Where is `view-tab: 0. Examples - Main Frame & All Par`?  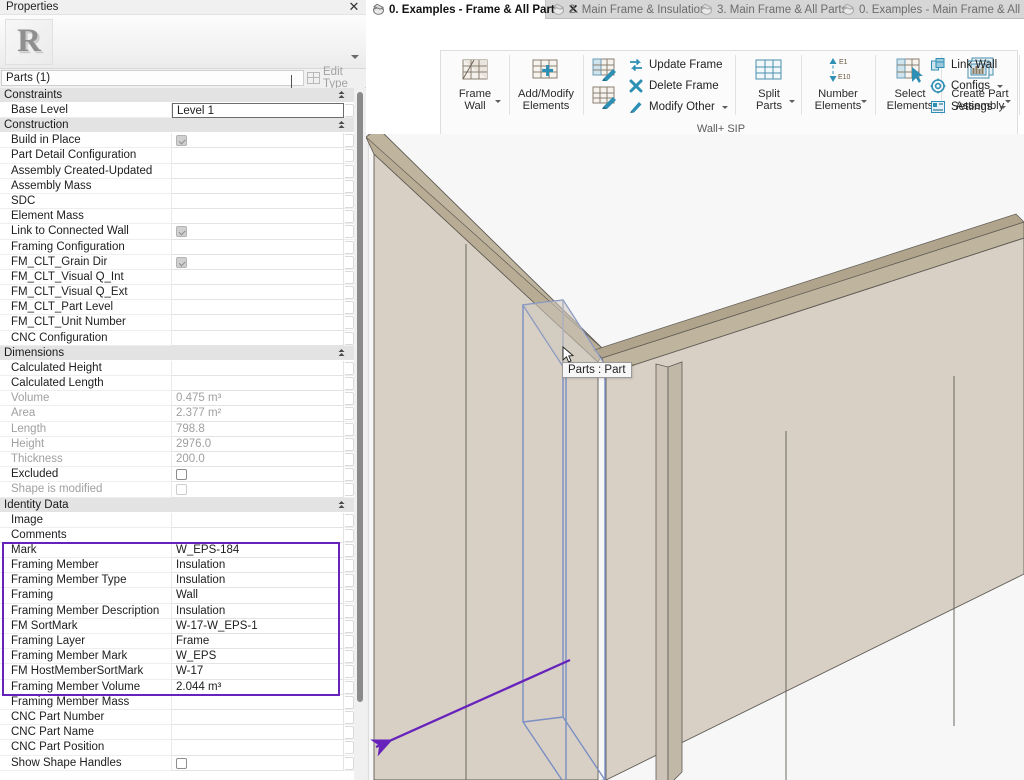 view-tab: 0. Examples - Main Frame & All Par is located at coordinates (930, 9).